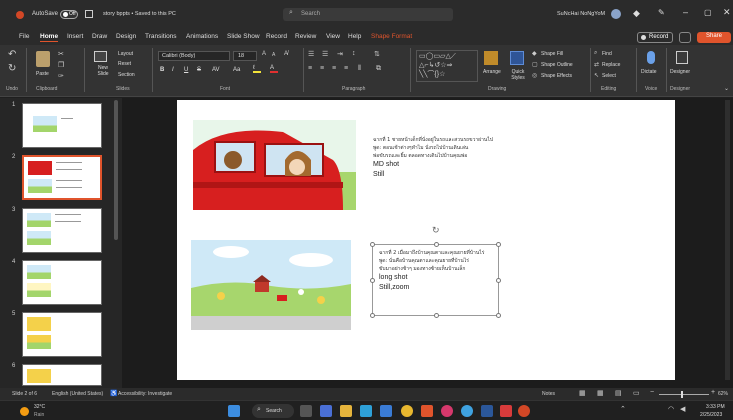 The image size is (733, 420). What do you see at coordinates (447, 66) in the screenshot?
I see `shapes-gallery: ▭◯▭▱△⟋ △⌐↳↺☆⇒ ╲╲⌒{}☆` at bounding box center [447, 66].